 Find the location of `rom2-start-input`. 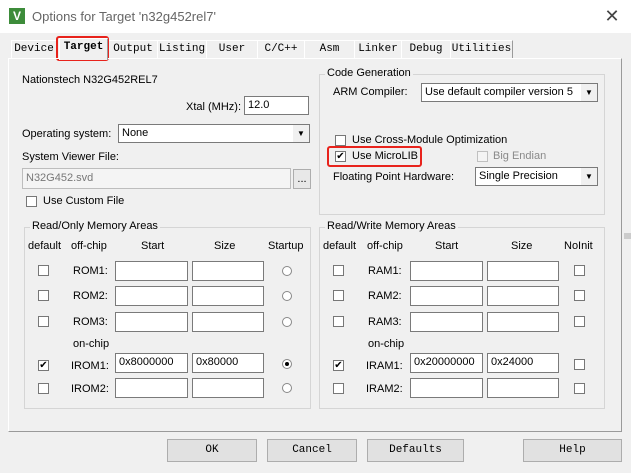

rom2-start-input is located at coordinates (151, 296).